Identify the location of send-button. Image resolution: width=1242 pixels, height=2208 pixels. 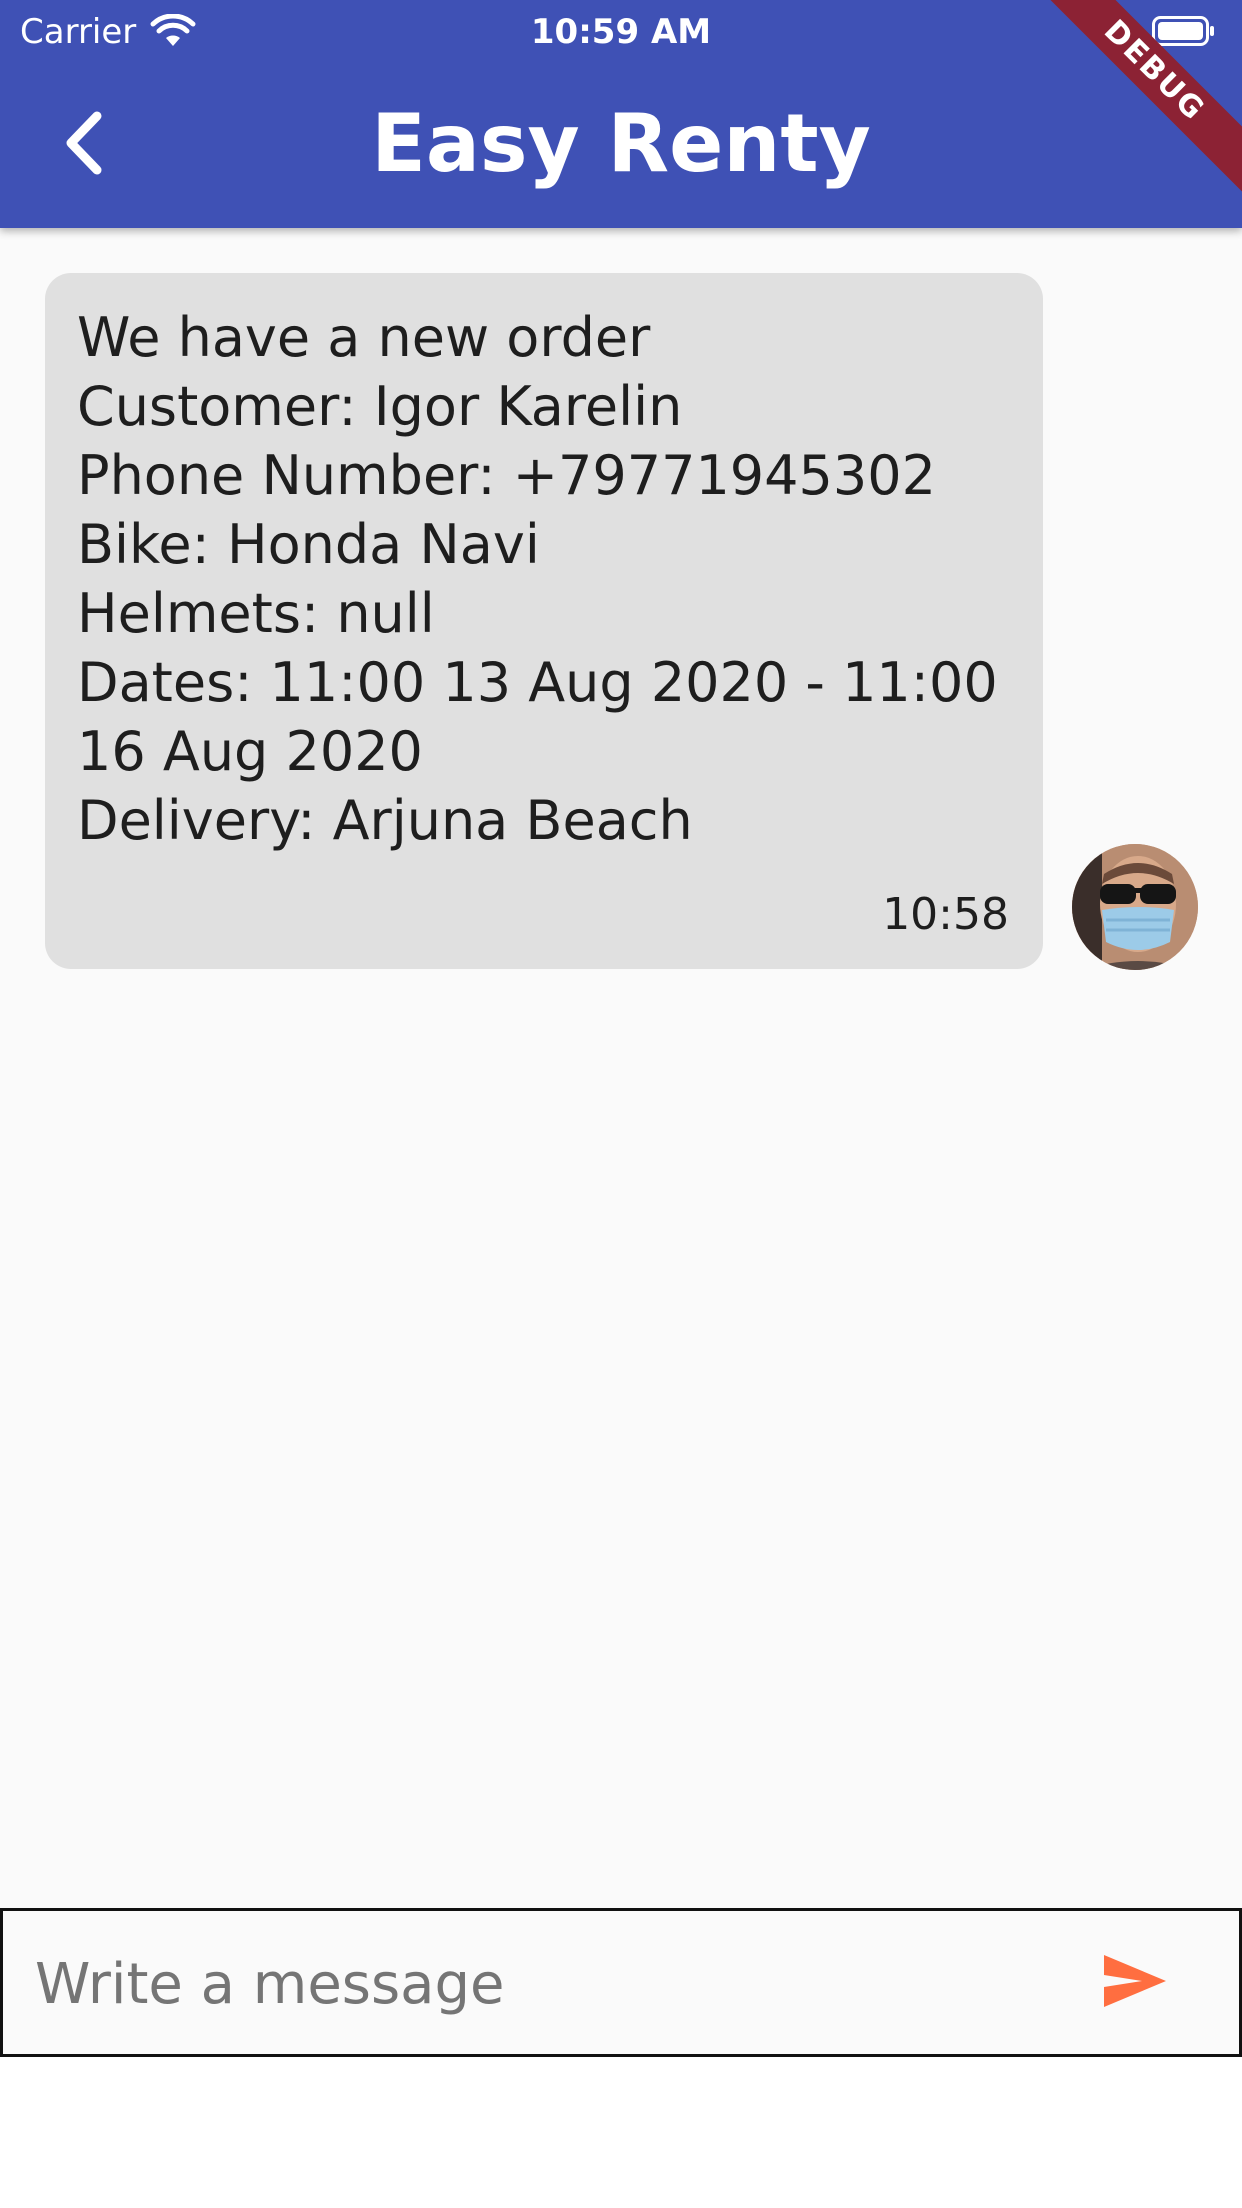
(1135, 1983).